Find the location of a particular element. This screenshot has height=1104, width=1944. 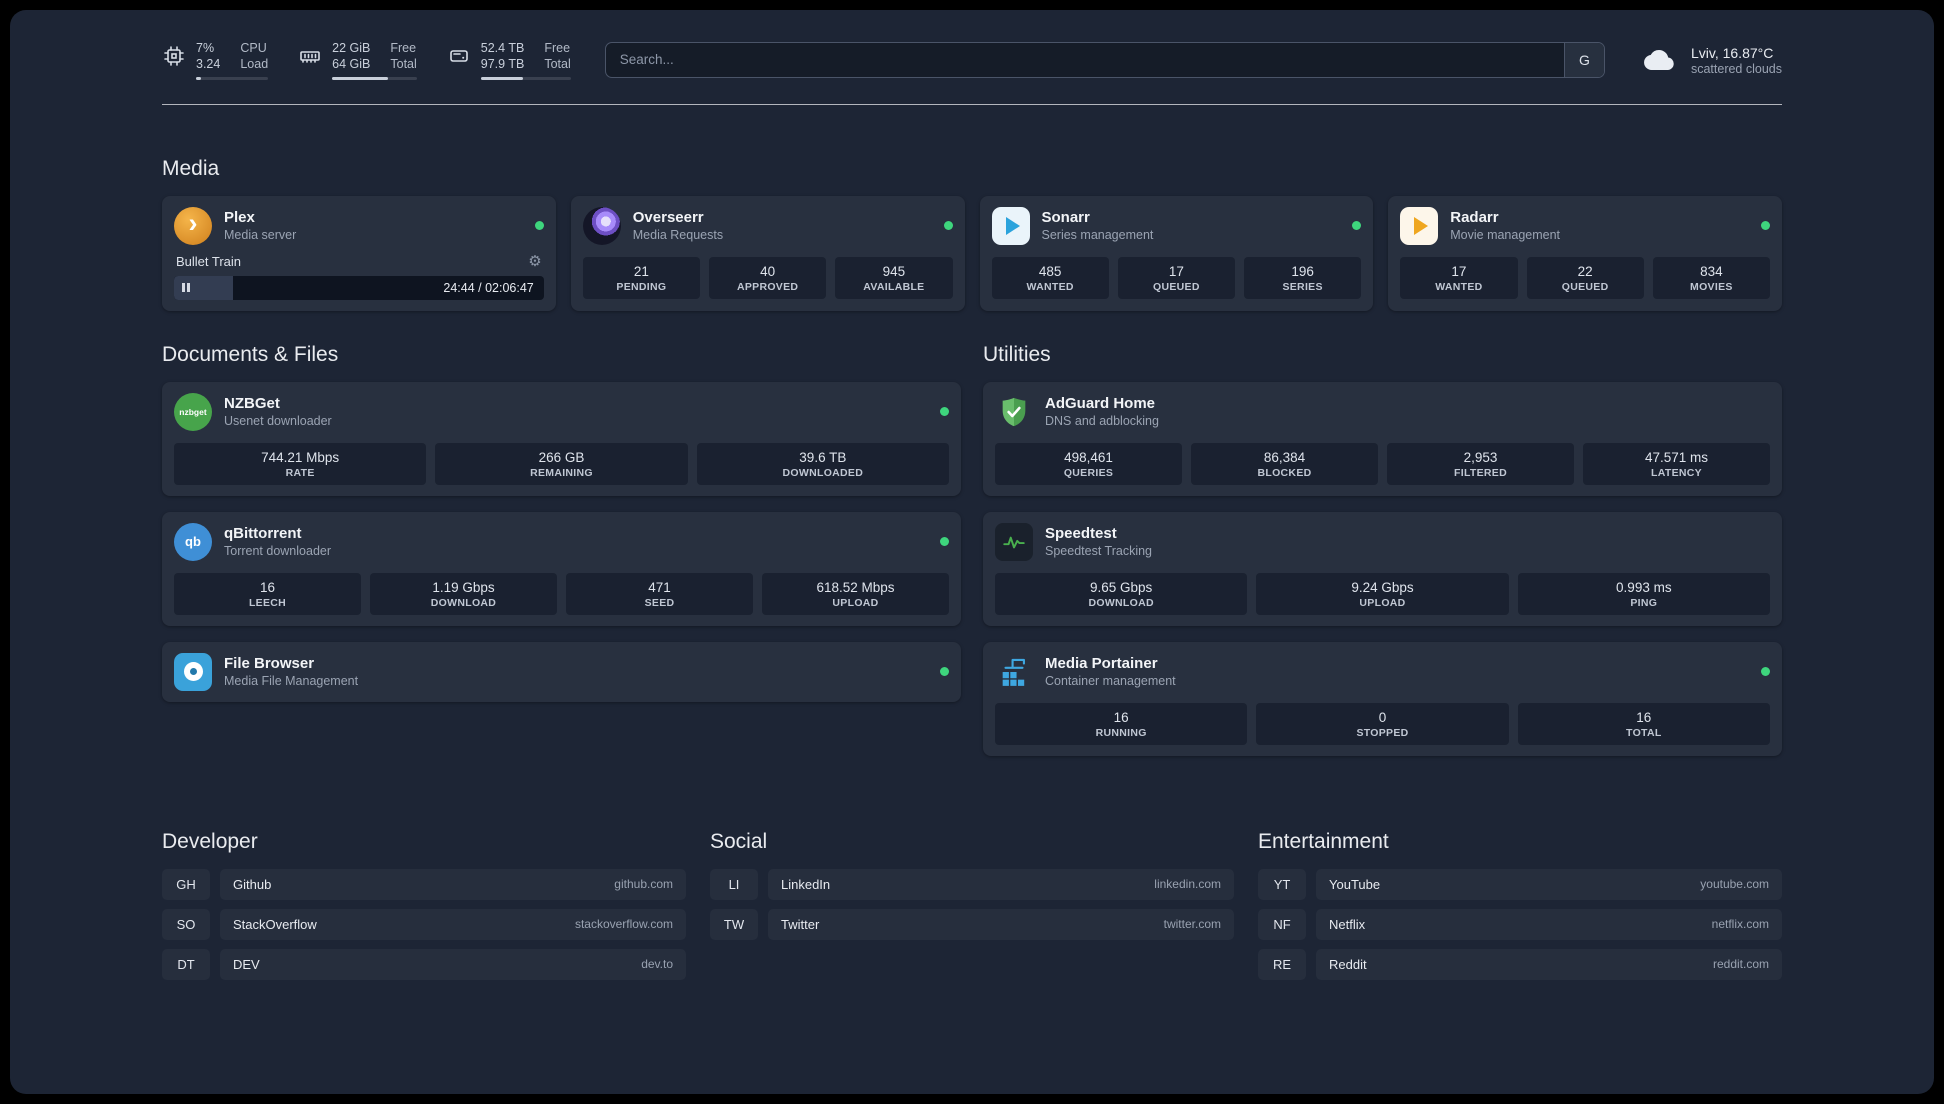

bookmark-name: LinkedIn is located at coordinates (806, 884).